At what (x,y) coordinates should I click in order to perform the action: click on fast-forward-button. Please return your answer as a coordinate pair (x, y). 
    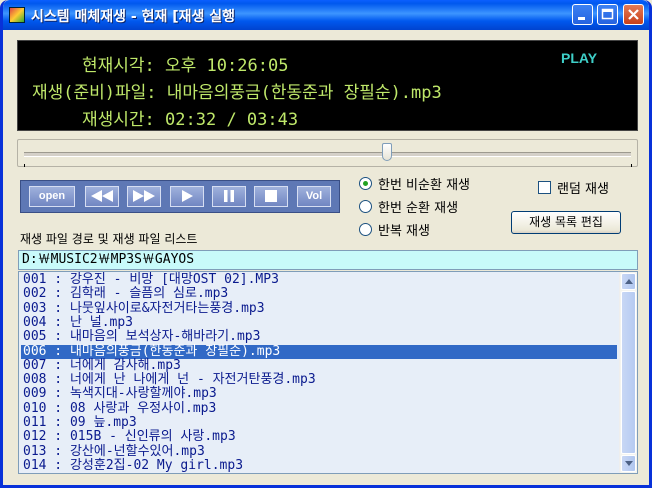
    Looking at the image, I should click on (144, 196).